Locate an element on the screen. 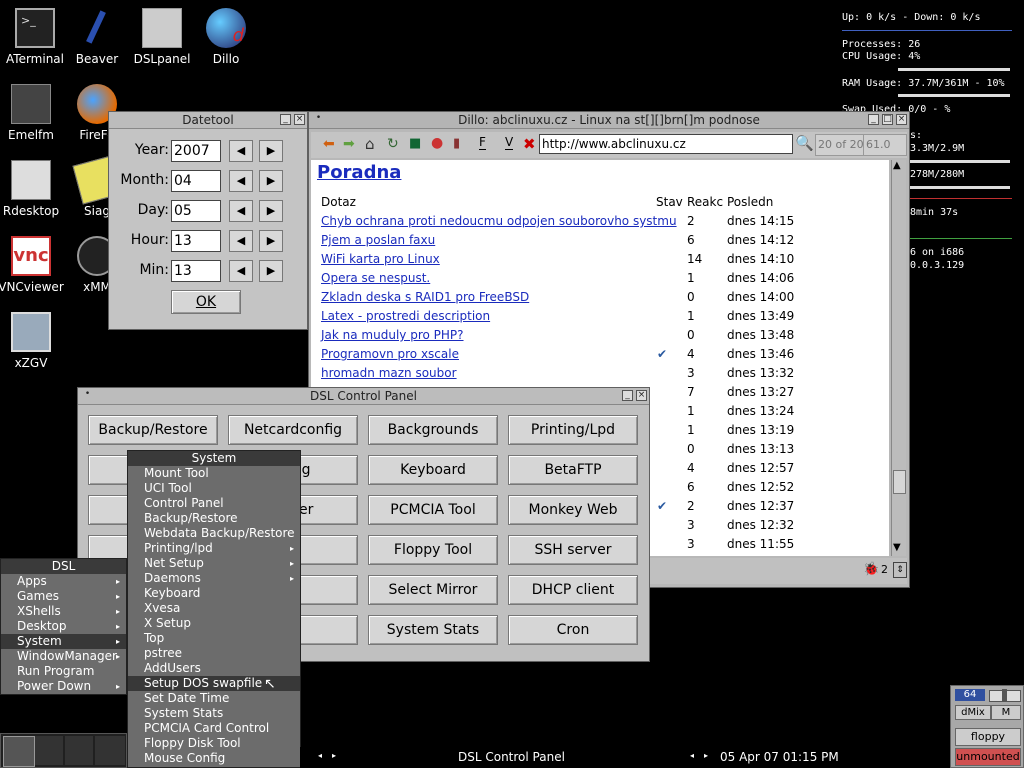 Image resolution: width=1024 pixels, height=768 pixels. control-panel-button: Select Mirror is located at coordinates (433, 590).